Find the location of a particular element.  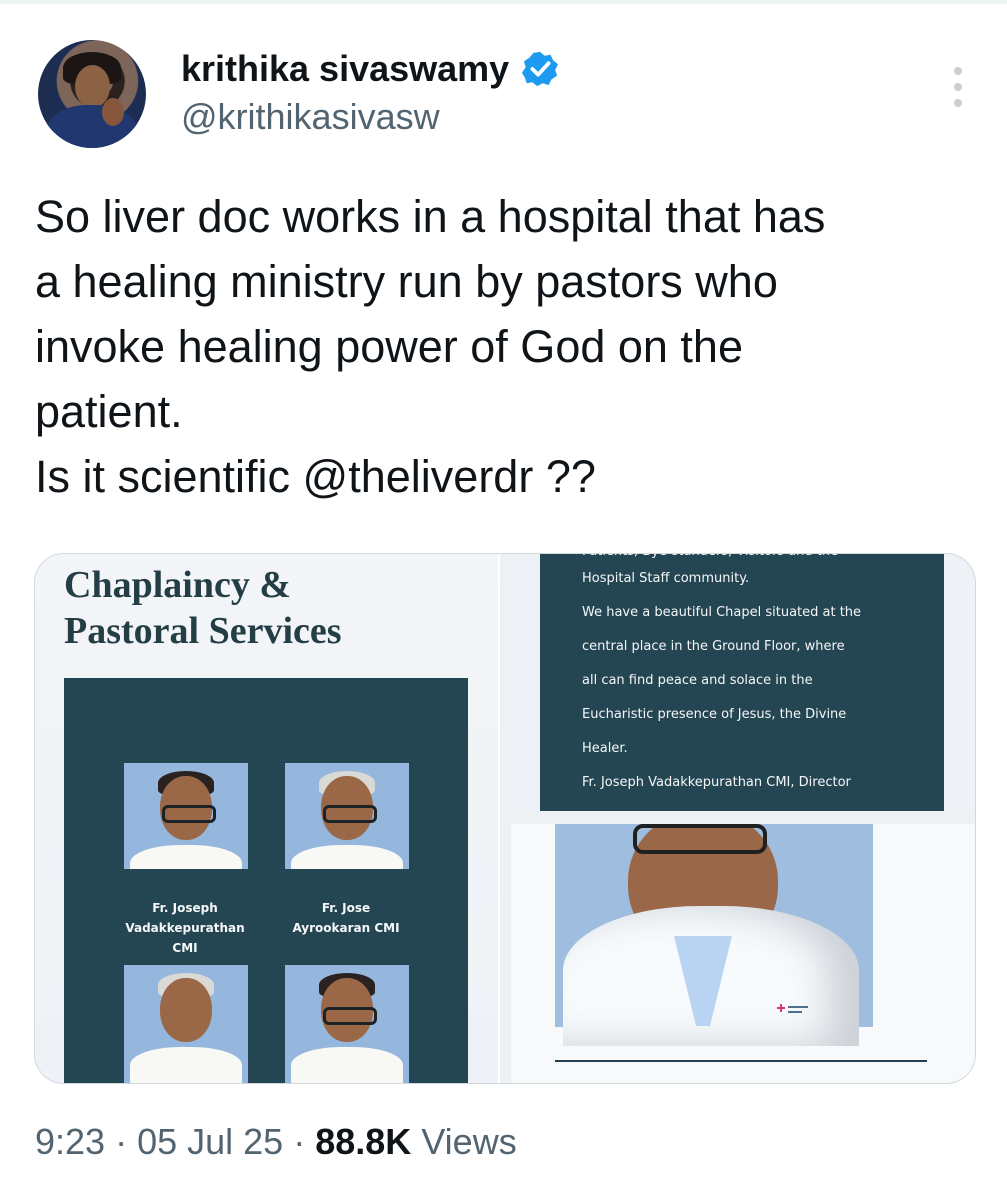

tweet-metadata: 9:23 · 05 Jul 25 · 88.8K Views is located at coordinates (276, 1142).